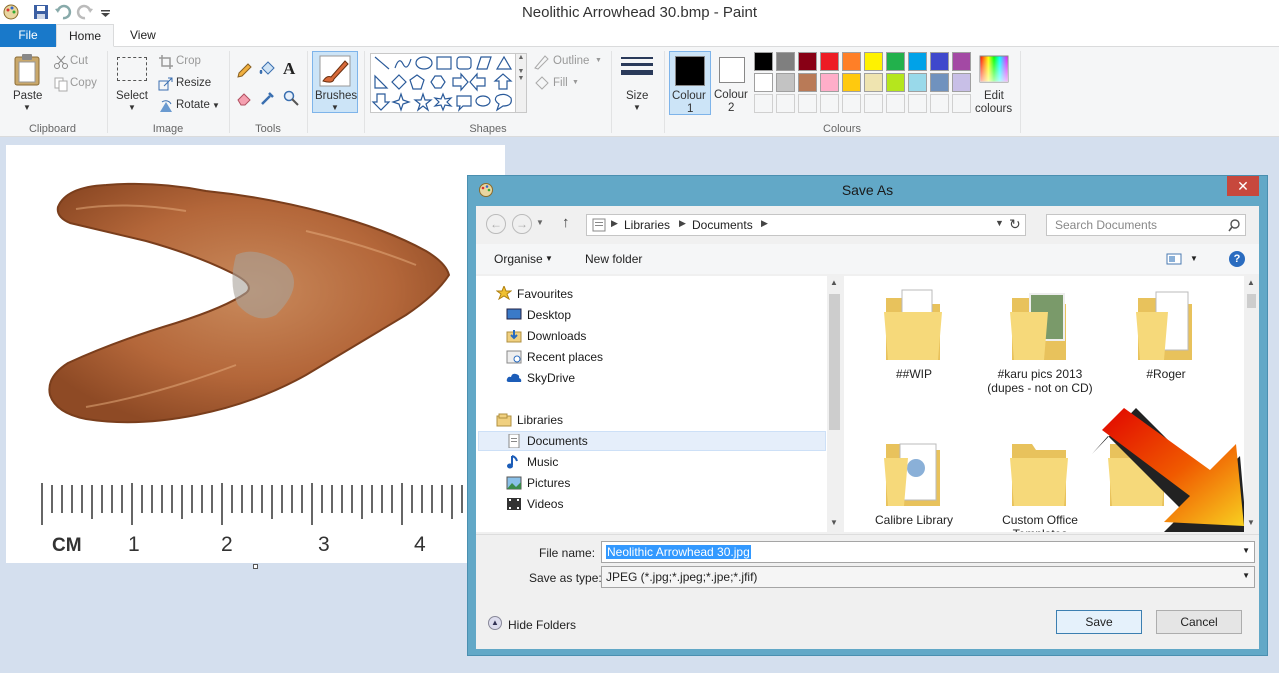  I want to click on folder-item: #Roger, so click(1166, 332).